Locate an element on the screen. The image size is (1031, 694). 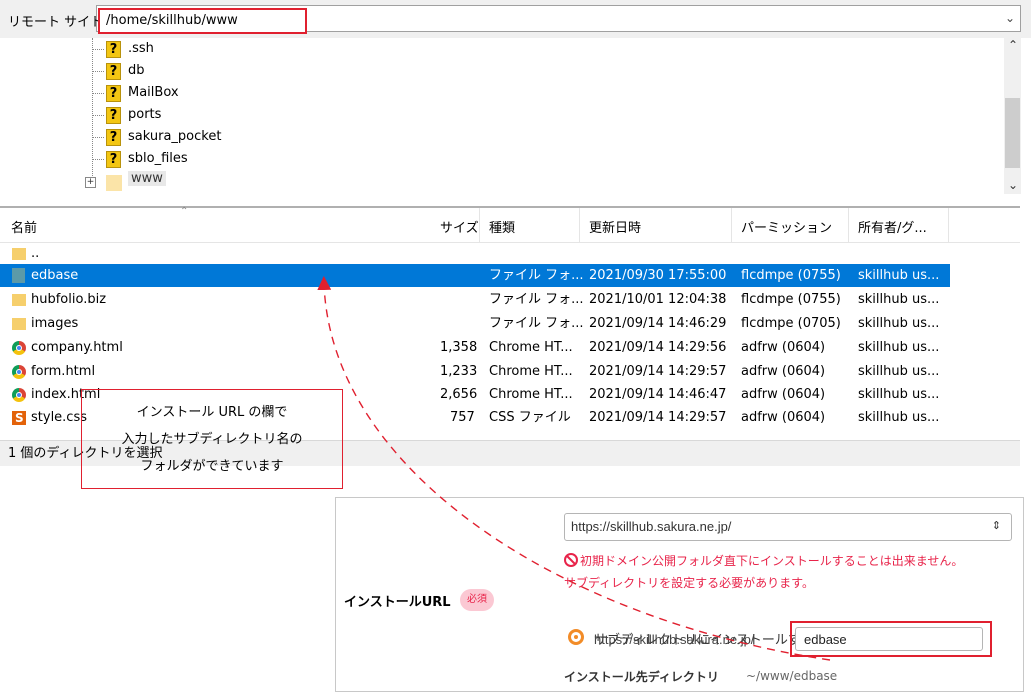
file-size: 1,358 is located at coordinates (459, 347).